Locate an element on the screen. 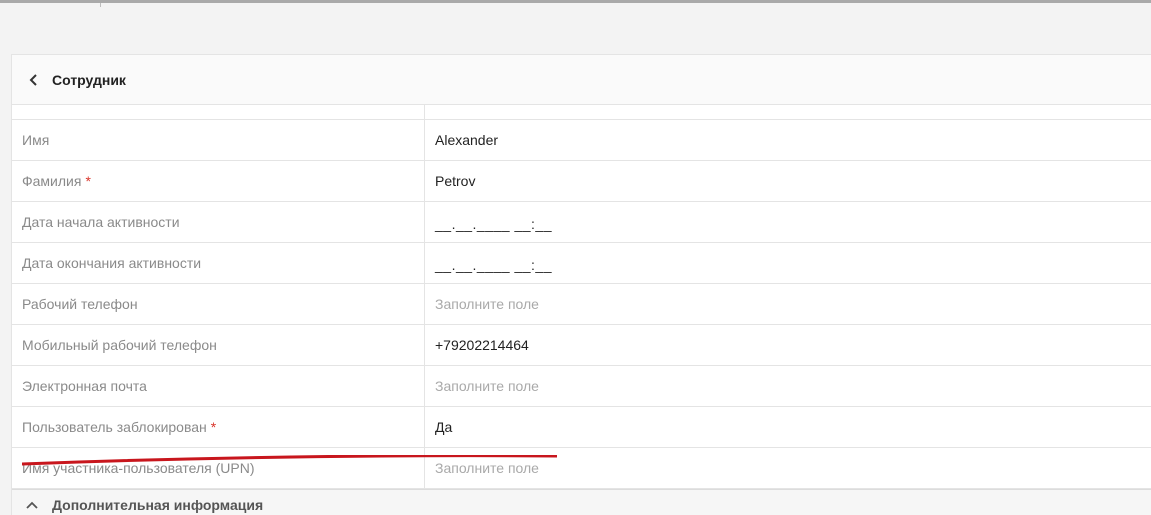 The image size is (1151, 515). active-to-field: __.__.____ __:__ is located at coordinates (788, 263).